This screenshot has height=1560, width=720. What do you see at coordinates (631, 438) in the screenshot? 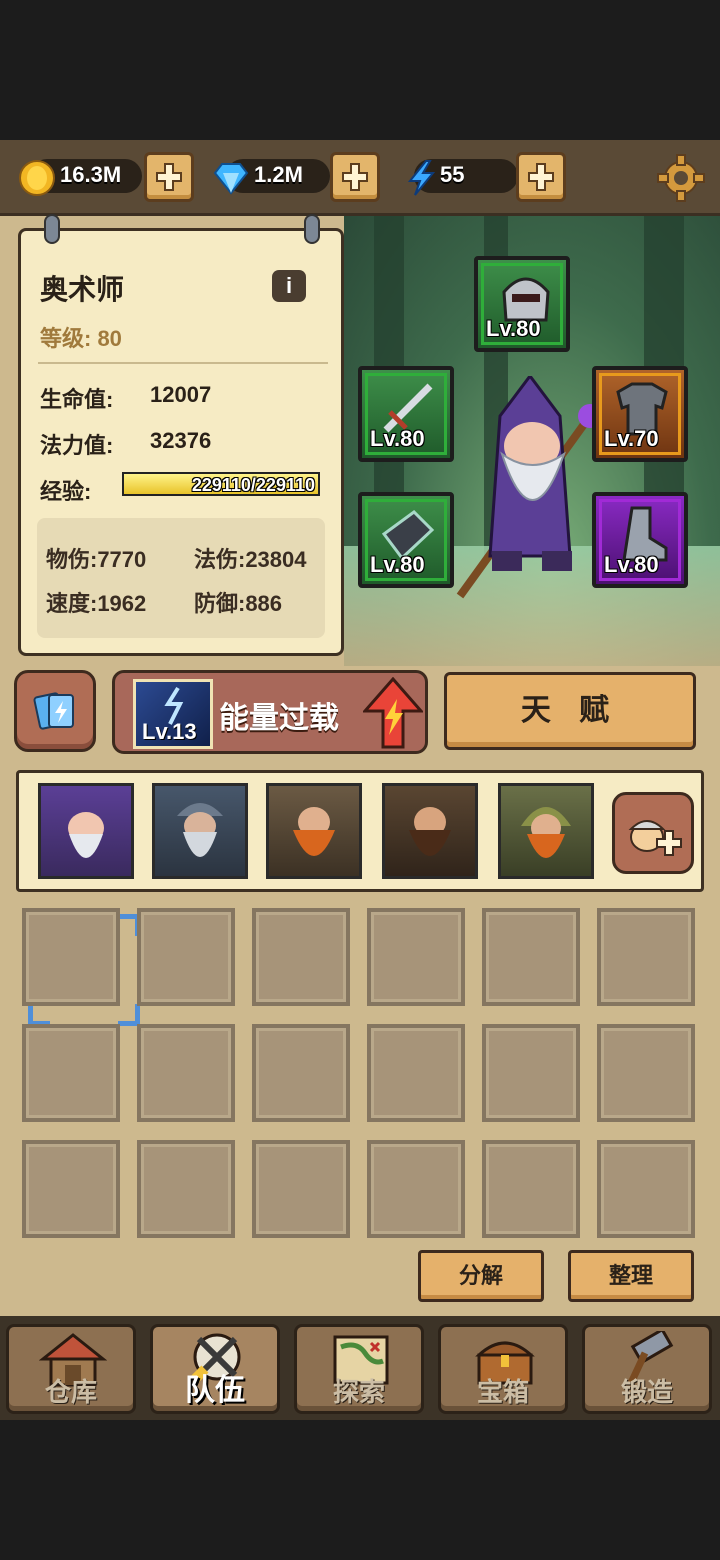
I see `armor-level: Lv.70` at bounding box center [631, 438].